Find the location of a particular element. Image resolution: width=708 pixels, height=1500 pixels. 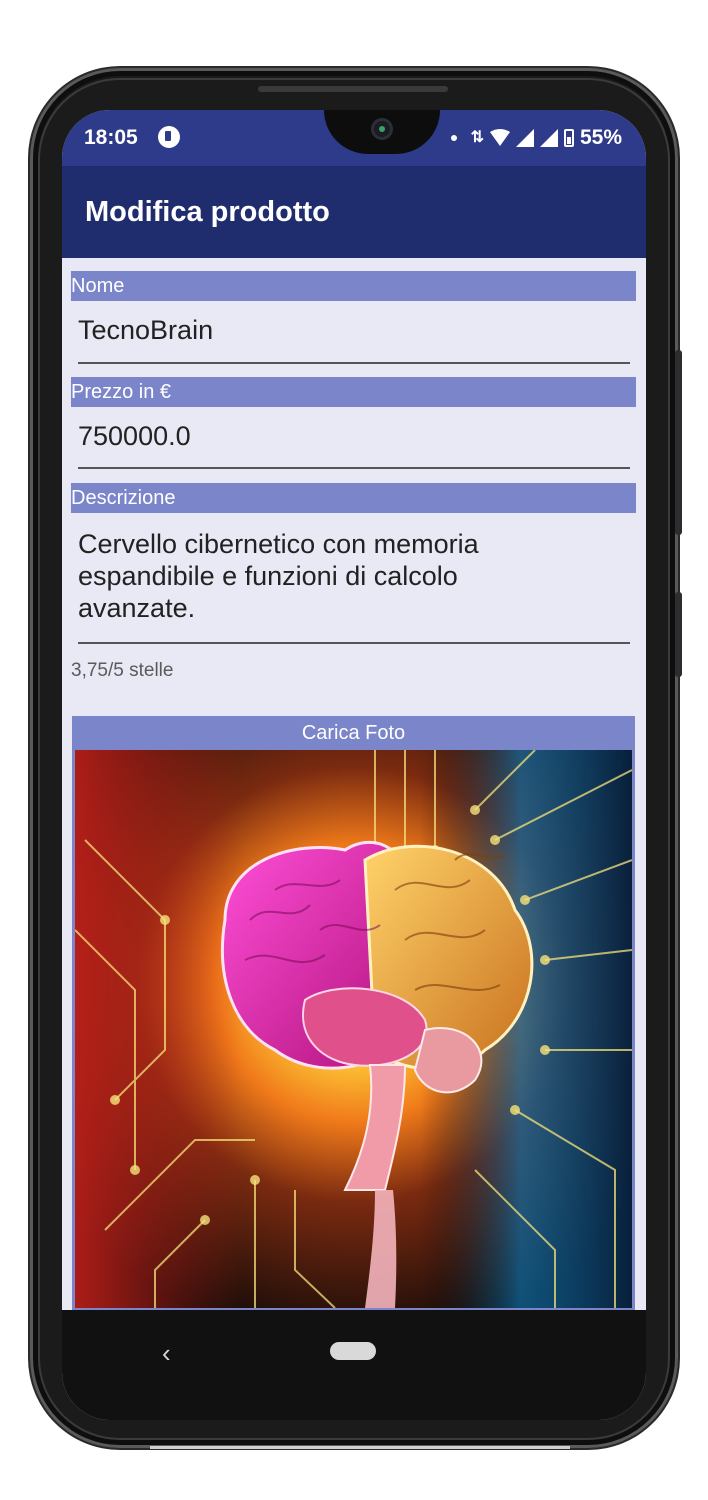

home-icon is located at coordinates (353, 1351).